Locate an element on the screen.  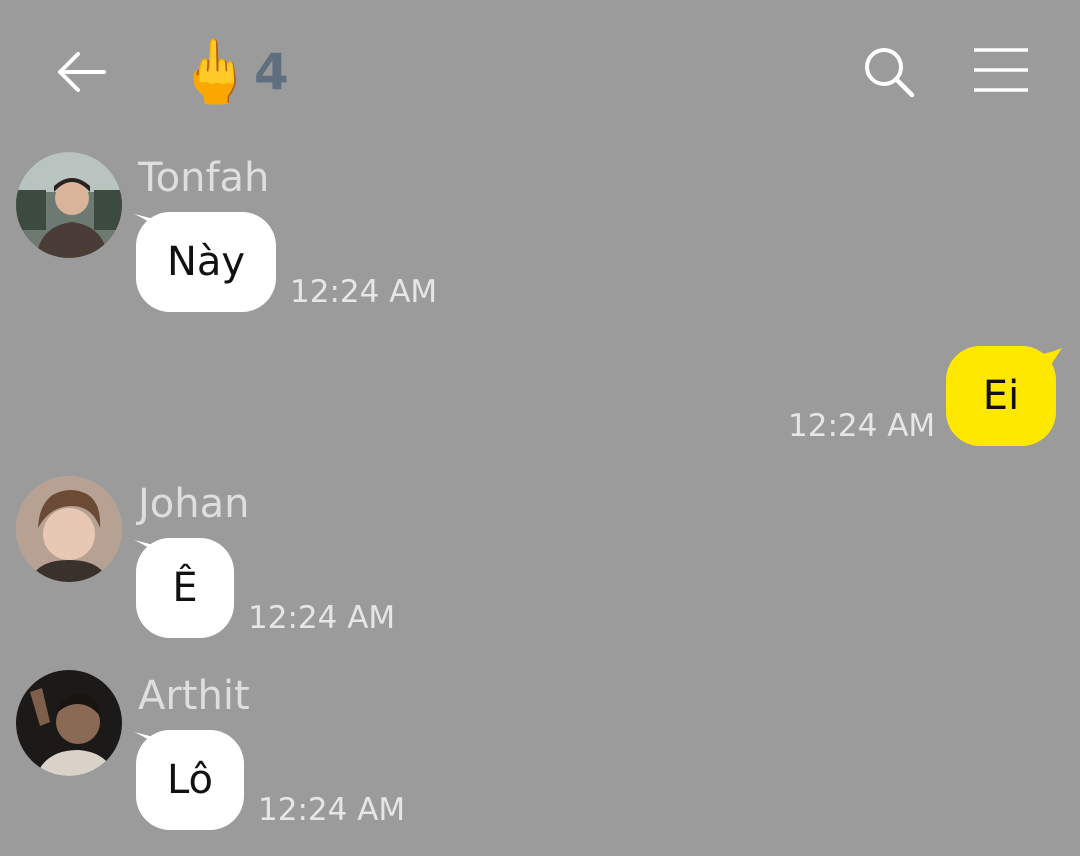
message-bubble: Ê is located at coordinates (185, 588).